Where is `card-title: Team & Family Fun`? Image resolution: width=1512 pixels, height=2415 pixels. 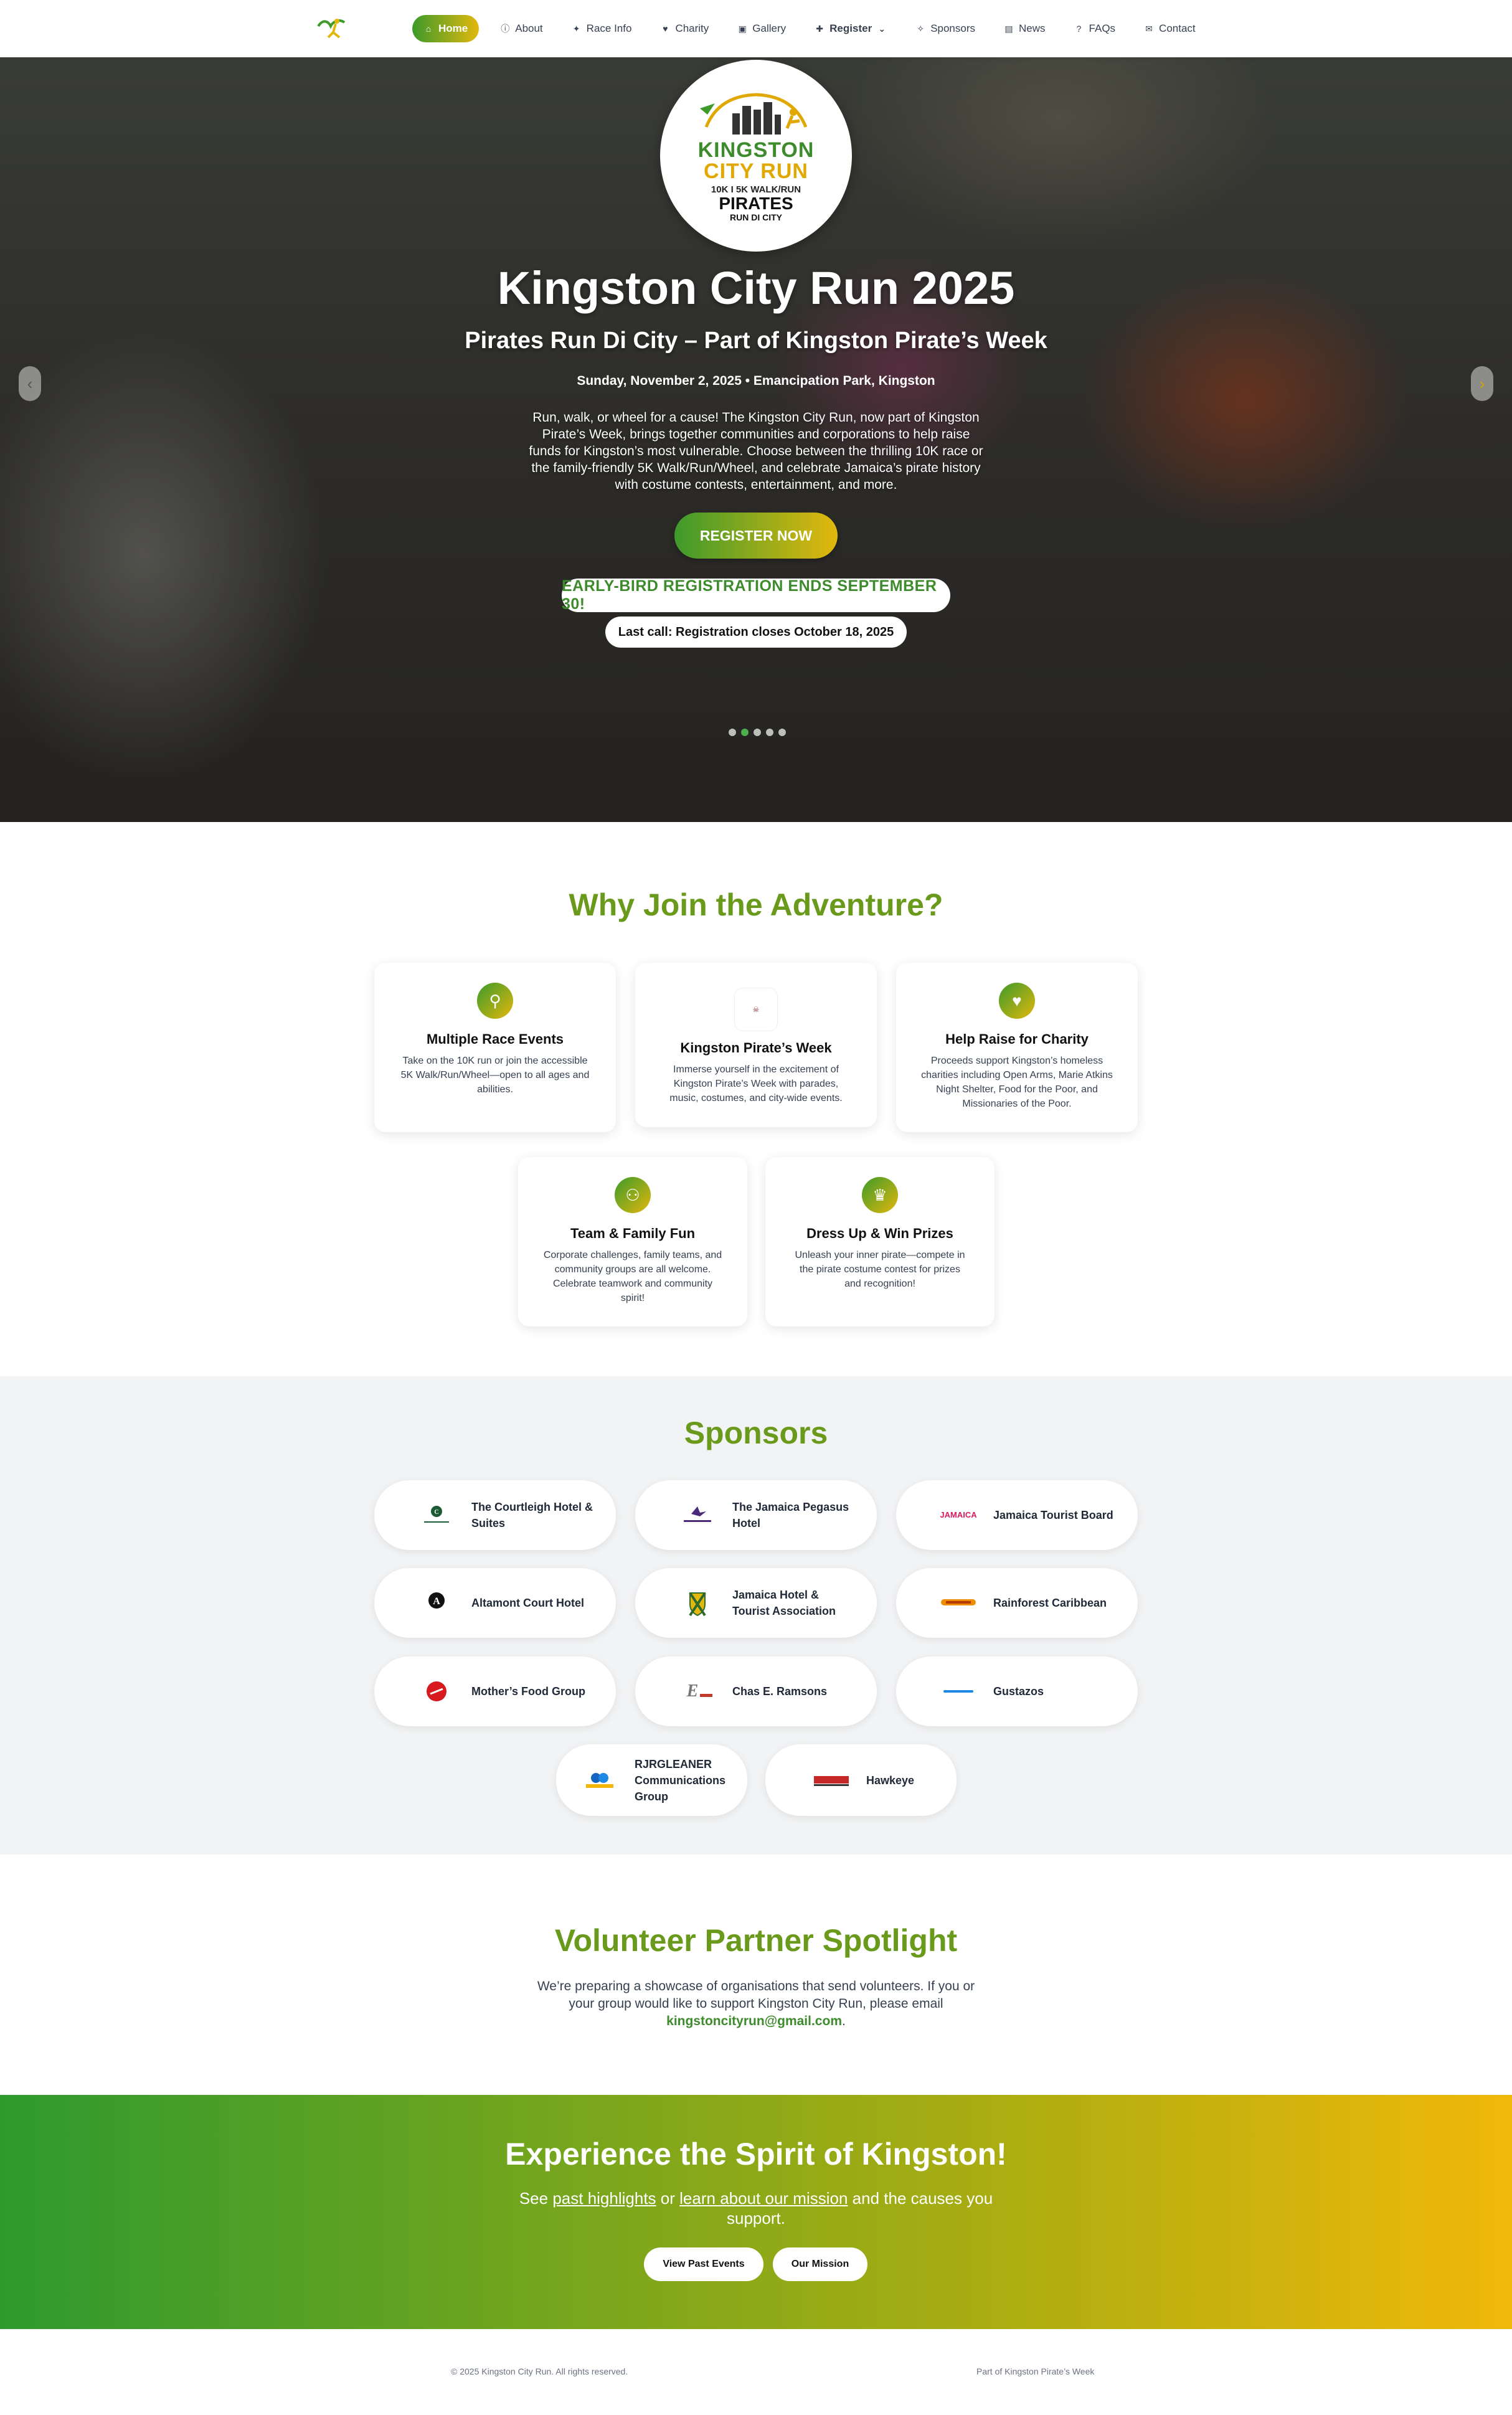 card-title: Team & Family Fun is located at coordinates (633, 1233).